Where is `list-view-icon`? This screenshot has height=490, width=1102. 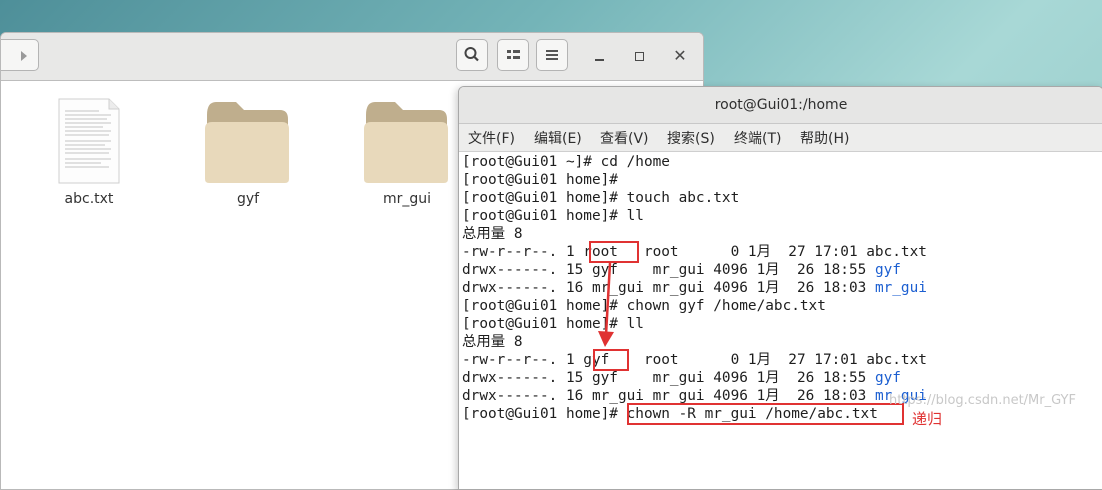 list-view-icon is located at coordinates (513, 54).